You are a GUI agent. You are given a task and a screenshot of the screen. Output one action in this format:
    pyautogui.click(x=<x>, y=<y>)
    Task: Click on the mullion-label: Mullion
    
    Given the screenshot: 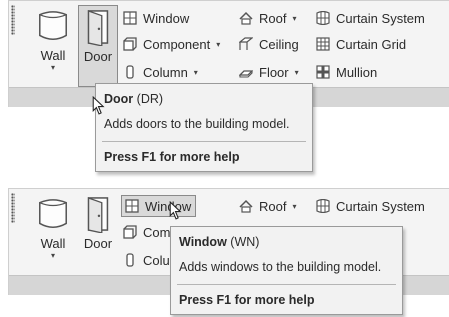 What is the action you would take?
    pyautogui.click(x=357, y=72)
    